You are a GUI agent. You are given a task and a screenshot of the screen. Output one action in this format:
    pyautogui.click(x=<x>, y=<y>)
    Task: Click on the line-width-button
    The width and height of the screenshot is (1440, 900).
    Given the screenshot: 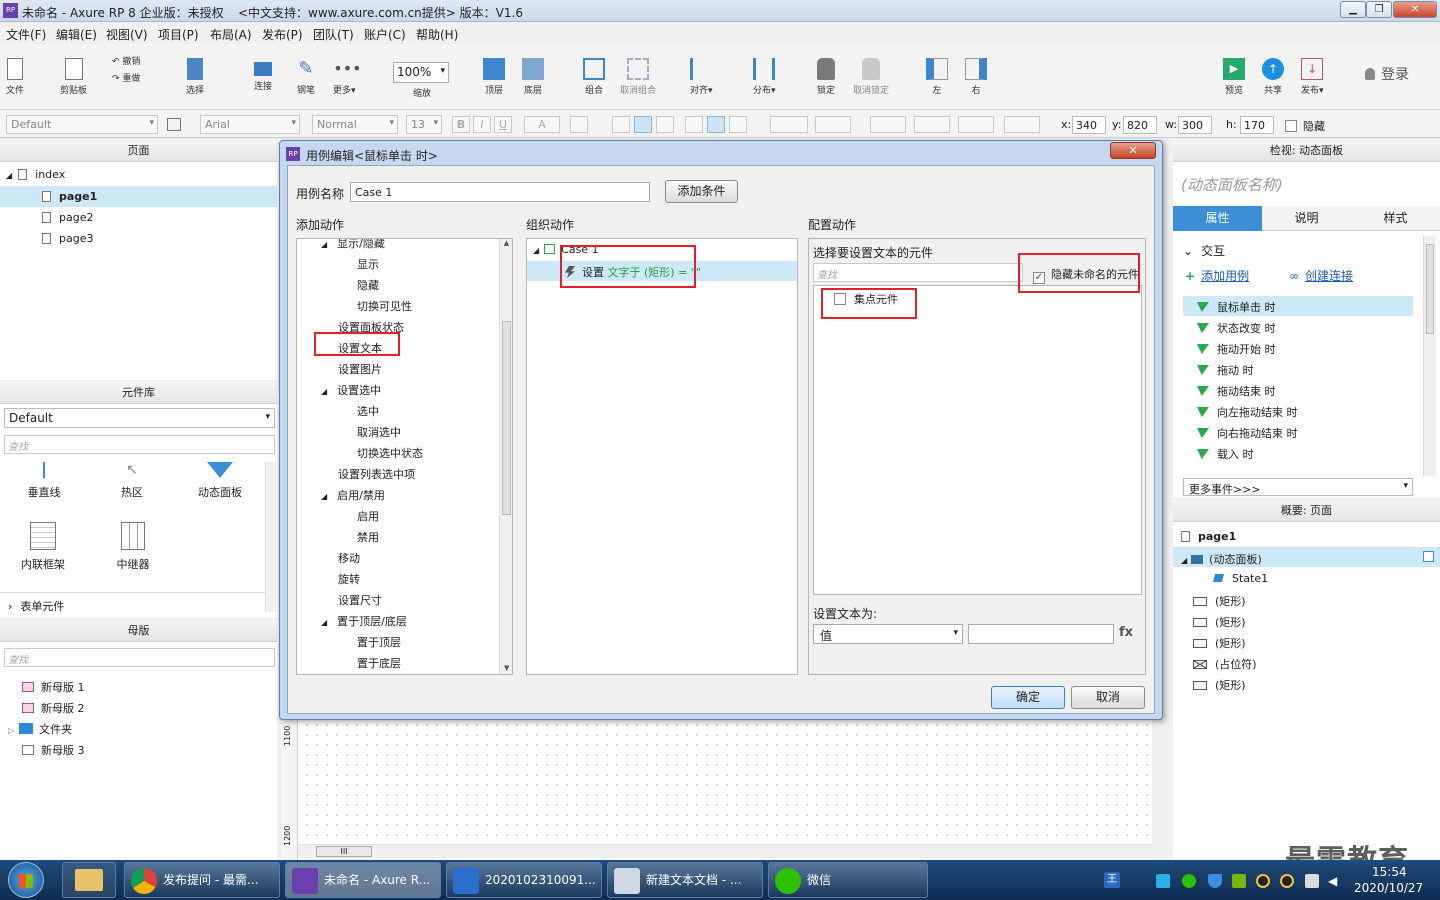 What is the action you would take?
    pyautogui.click(x=932, y=124)
    